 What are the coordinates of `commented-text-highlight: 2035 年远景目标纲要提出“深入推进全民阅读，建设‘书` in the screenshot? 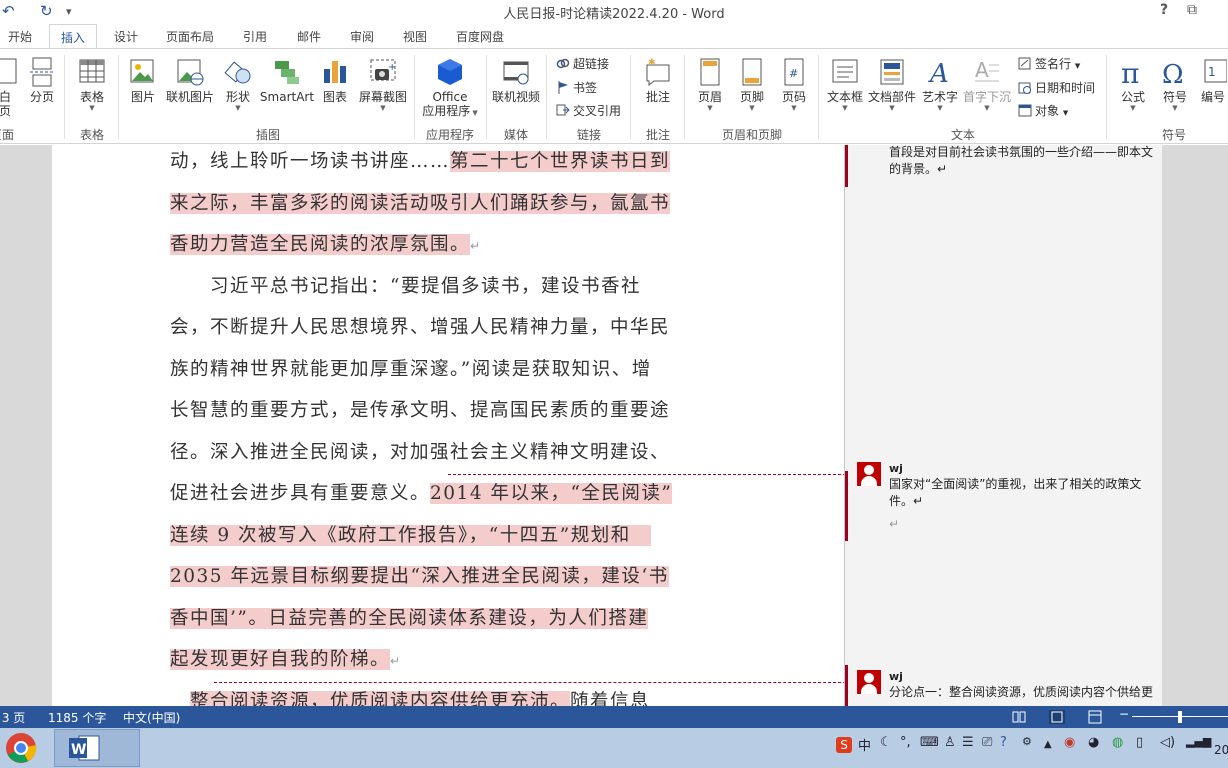 It's located at (419, 576).